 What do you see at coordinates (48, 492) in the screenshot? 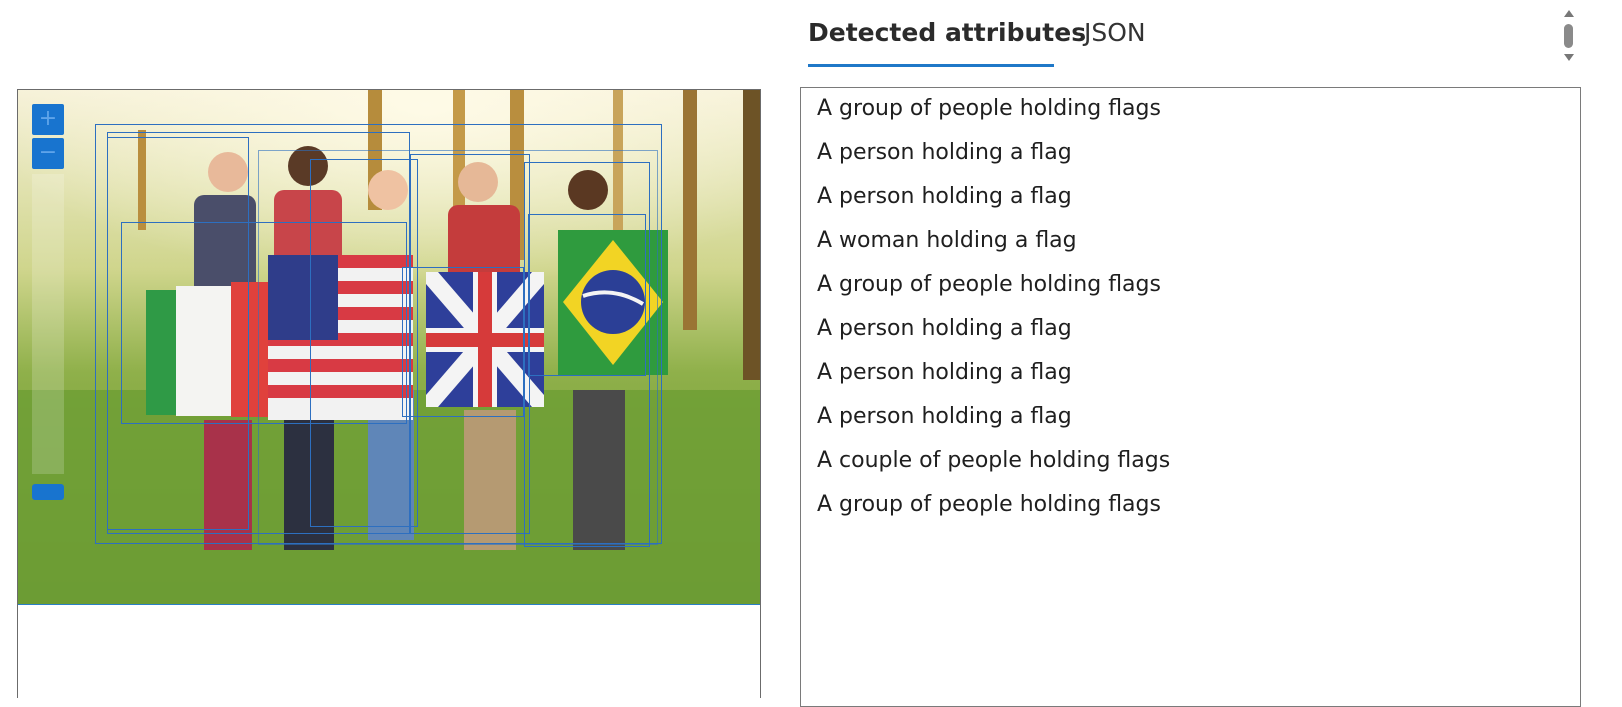
I see `zoom-slider-handle` at bounding box center [48, 492].